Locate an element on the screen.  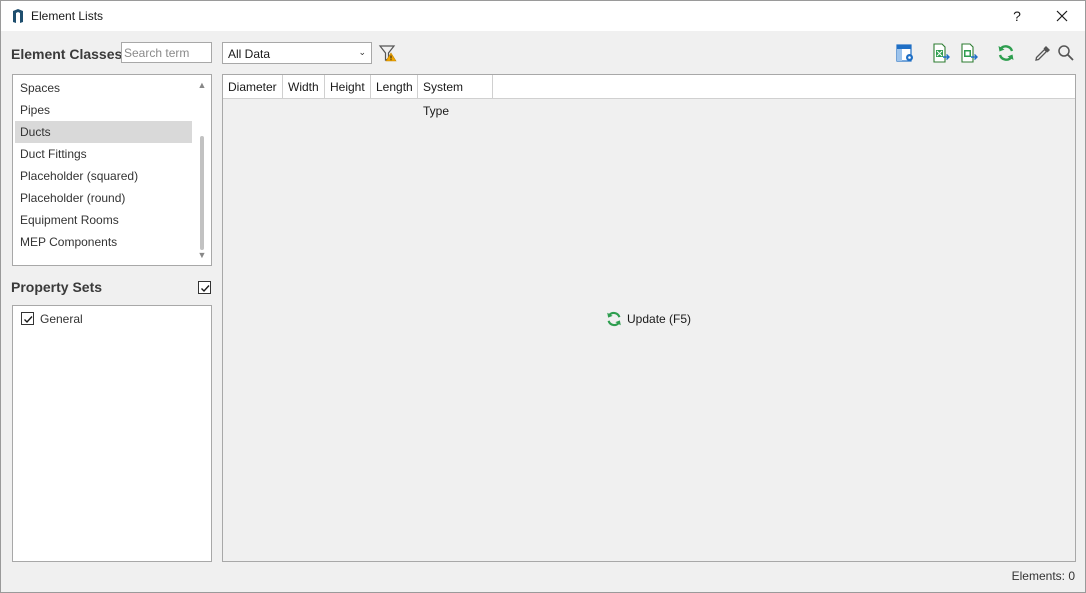
class-item-spaces: Spaces is located at coordinates (103, 88).